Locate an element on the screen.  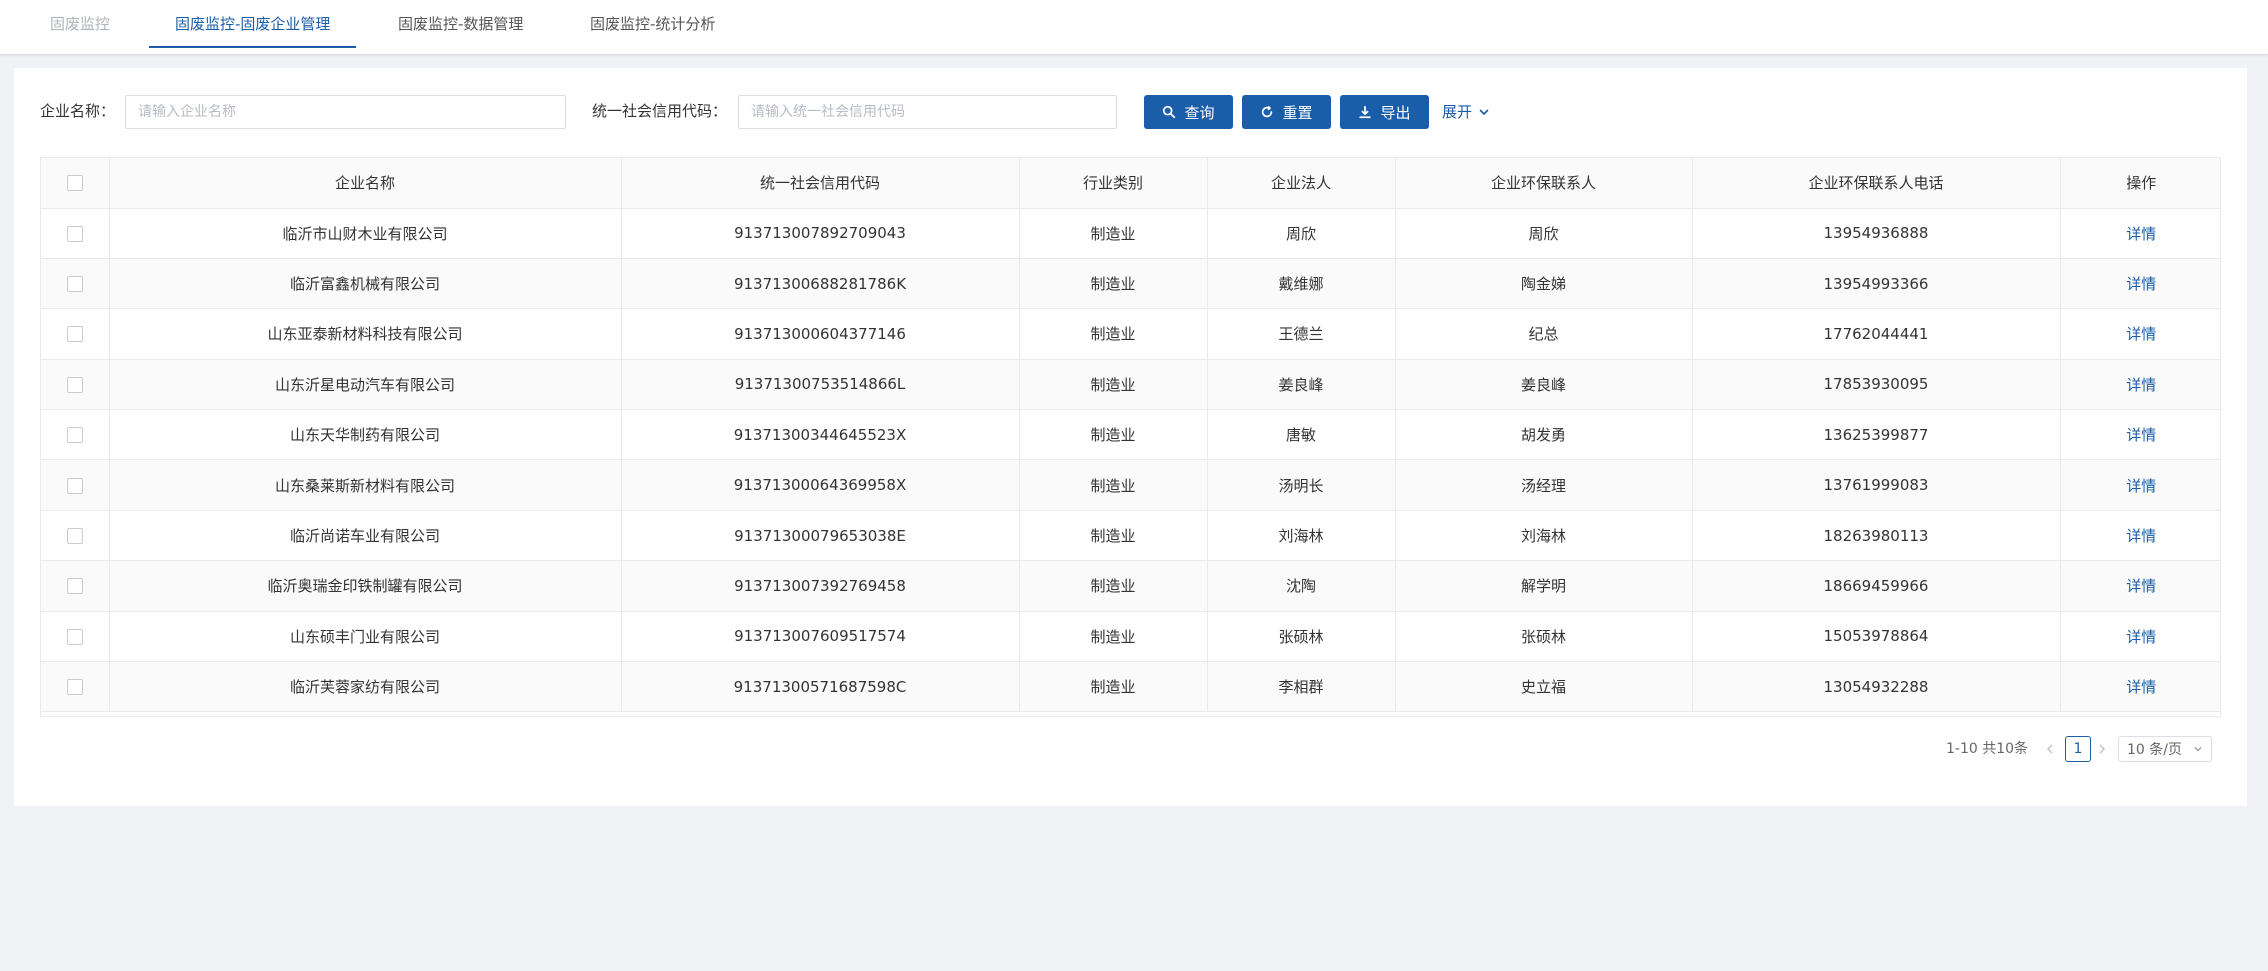
tab-bar: 固废监控 固废监控-固废企业管理 固废监控-数据管理 固废监控-统计分析 is located at coordinates (1134, 27).